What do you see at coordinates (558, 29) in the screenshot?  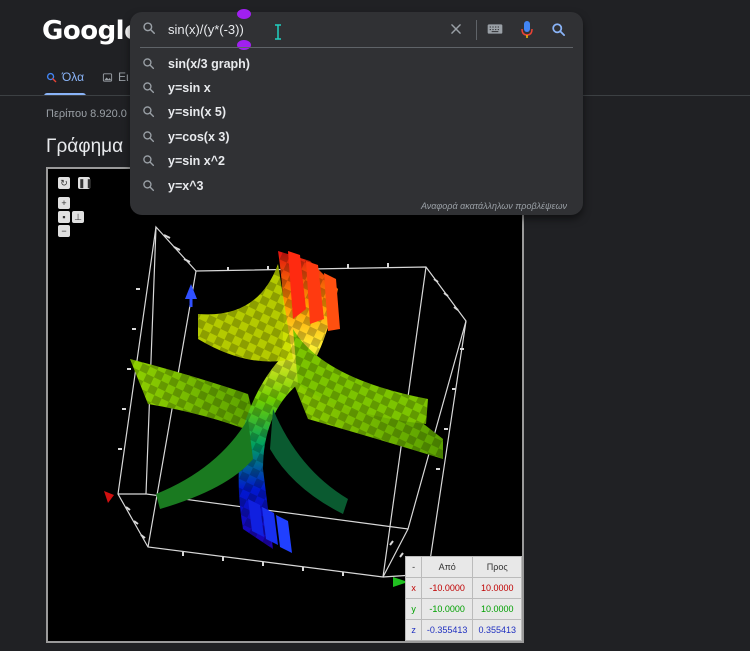 I see `search-submit-icon` at bounding box center [558, 29].